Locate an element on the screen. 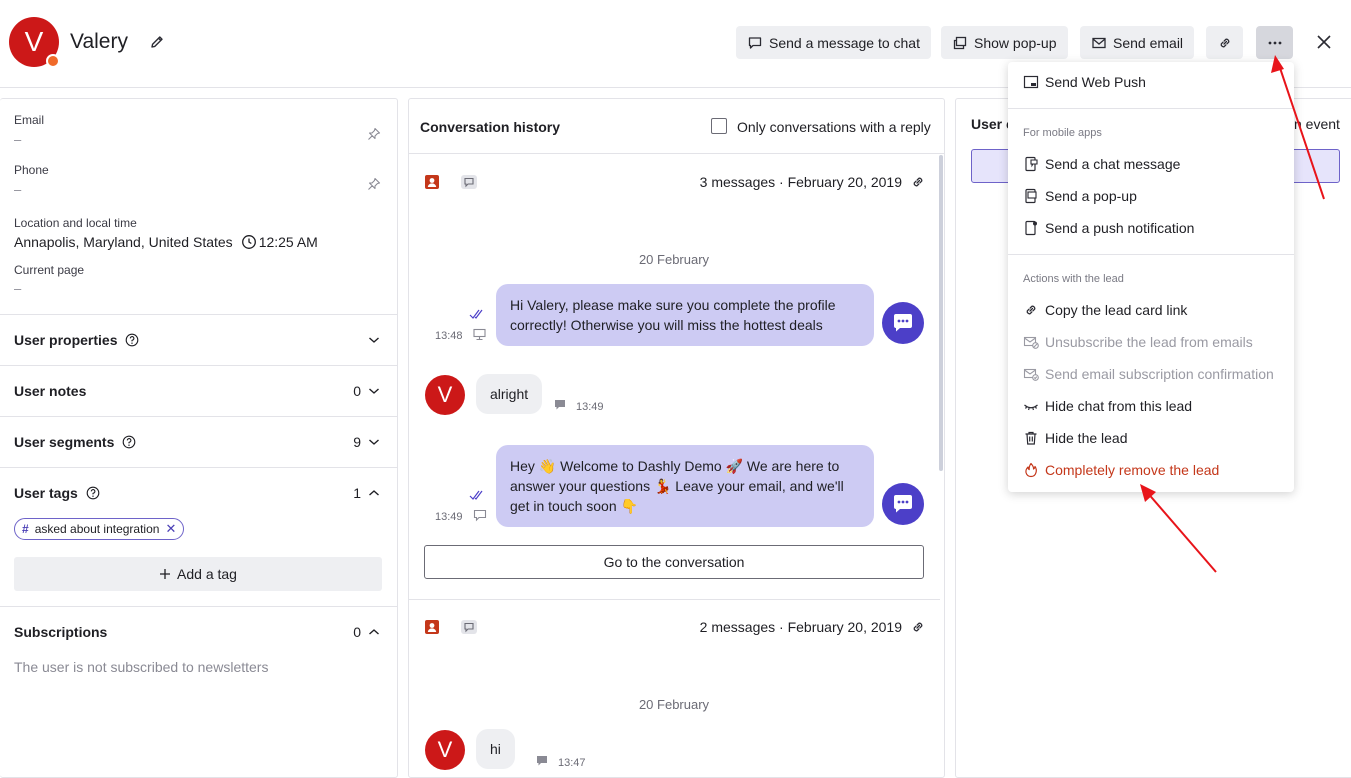 This screenshot has height=778, width=1351. arrow-to-more-button is located at coordinates (1298, 127).